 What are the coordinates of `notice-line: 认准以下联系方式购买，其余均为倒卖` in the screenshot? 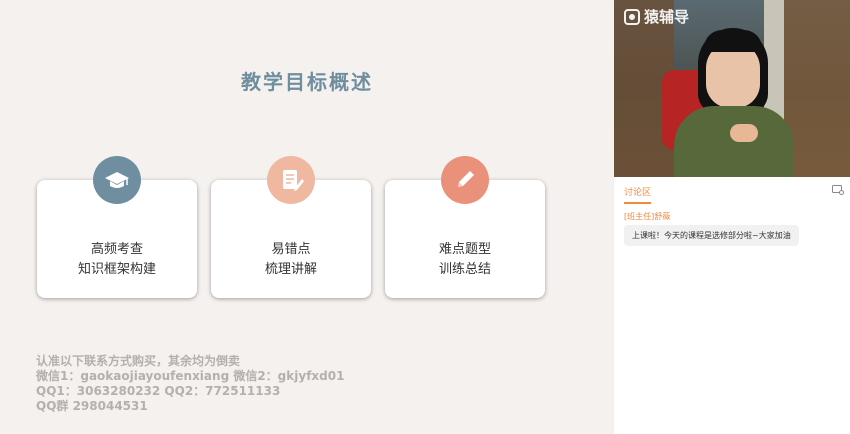 It's located at (138, 361).